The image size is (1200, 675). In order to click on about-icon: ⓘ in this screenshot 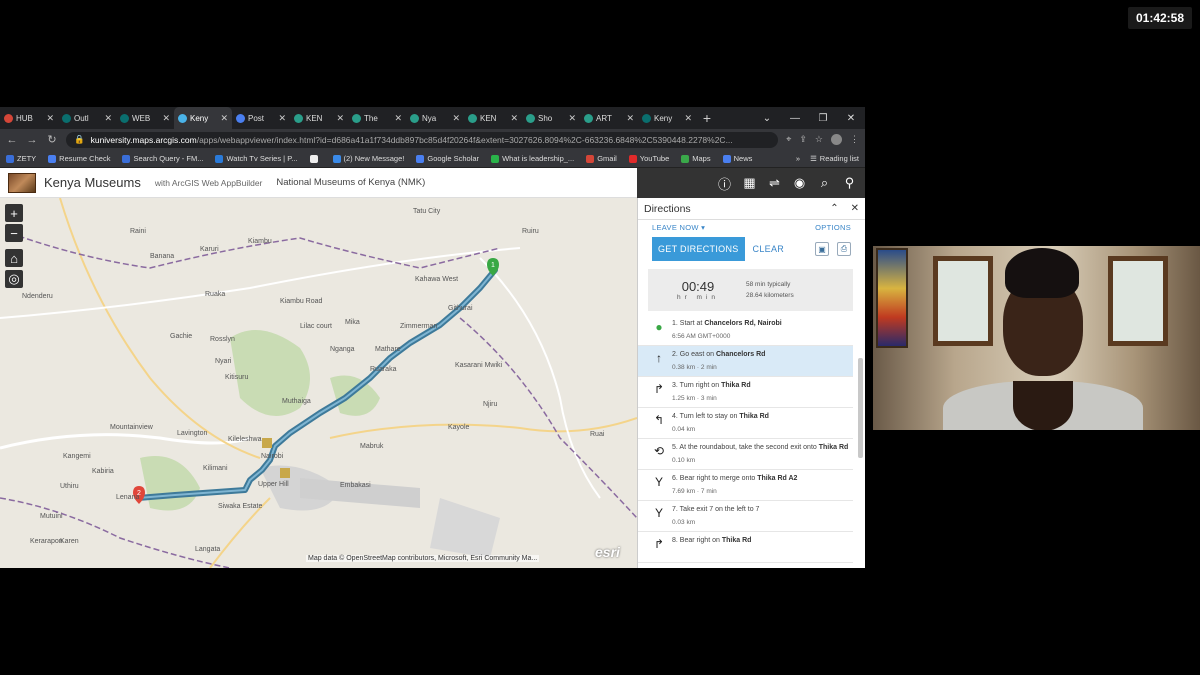, I will do `click(724, 184)`.